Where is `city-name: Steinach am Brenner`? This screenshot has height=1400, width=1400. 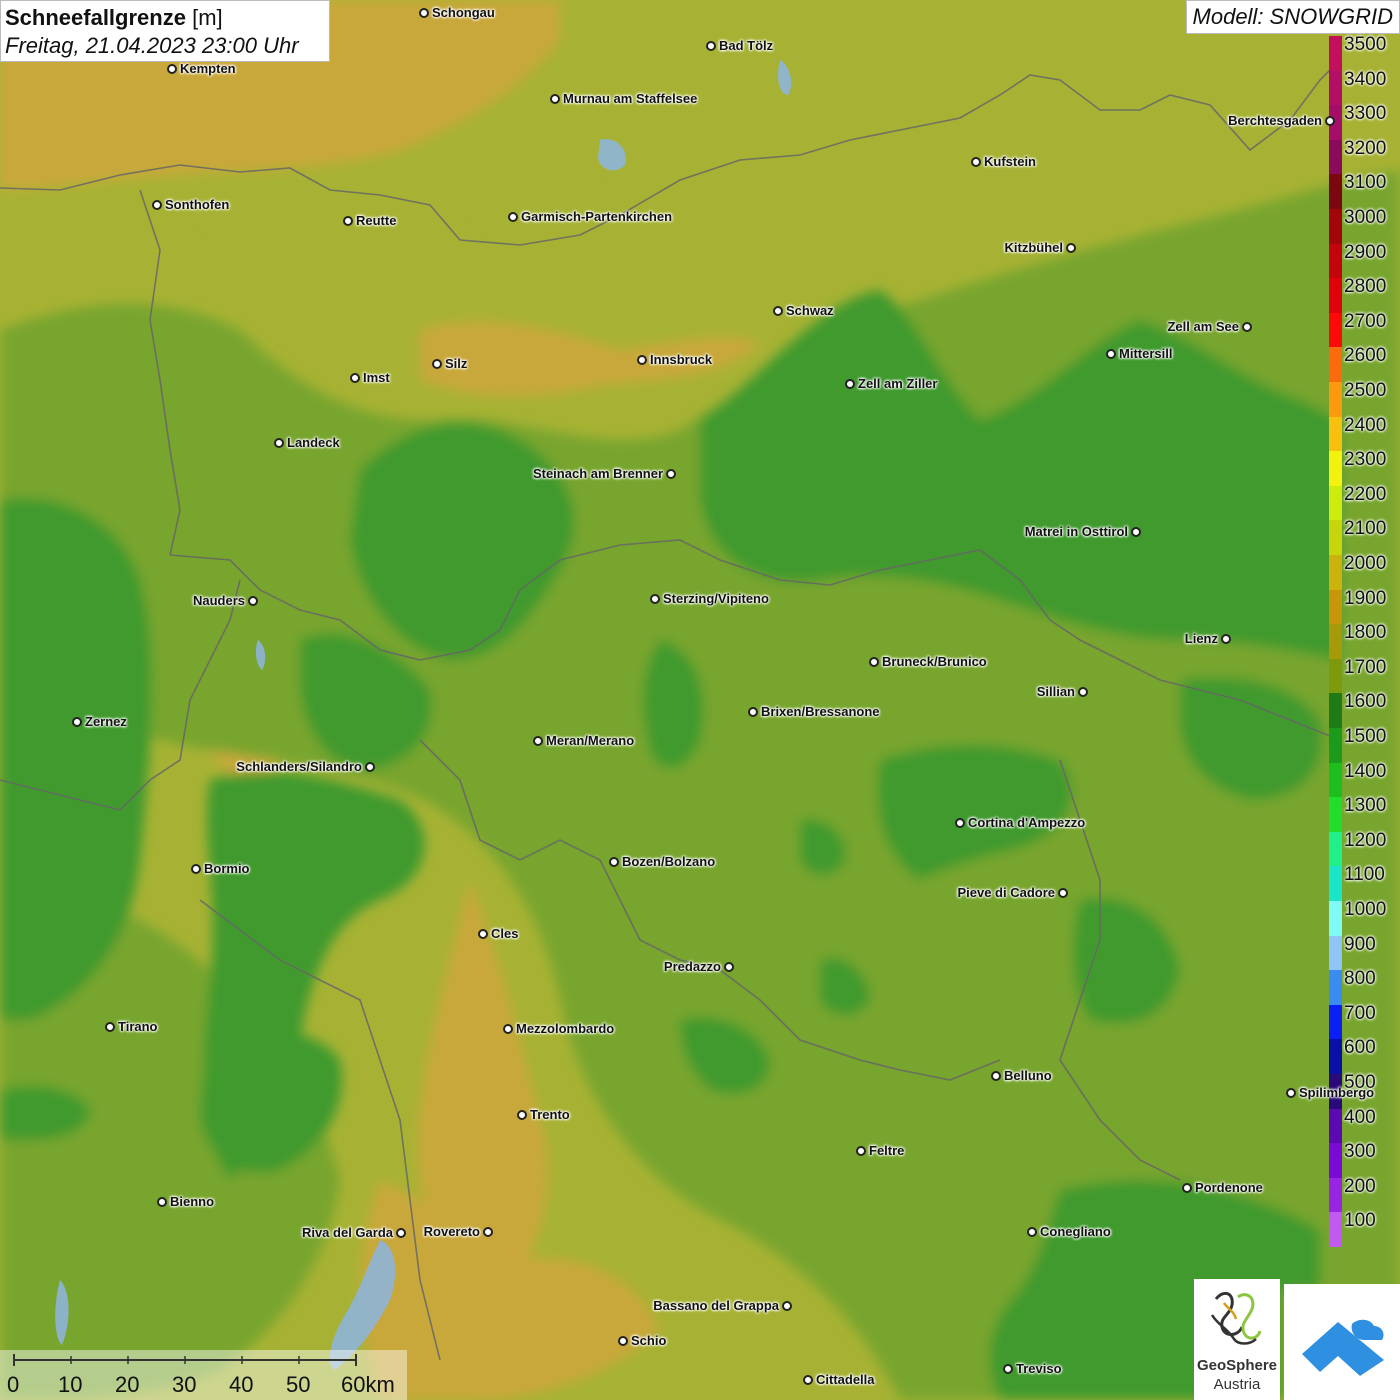 city-name: Steinach am Brenner is located at coordinates (597, 473).